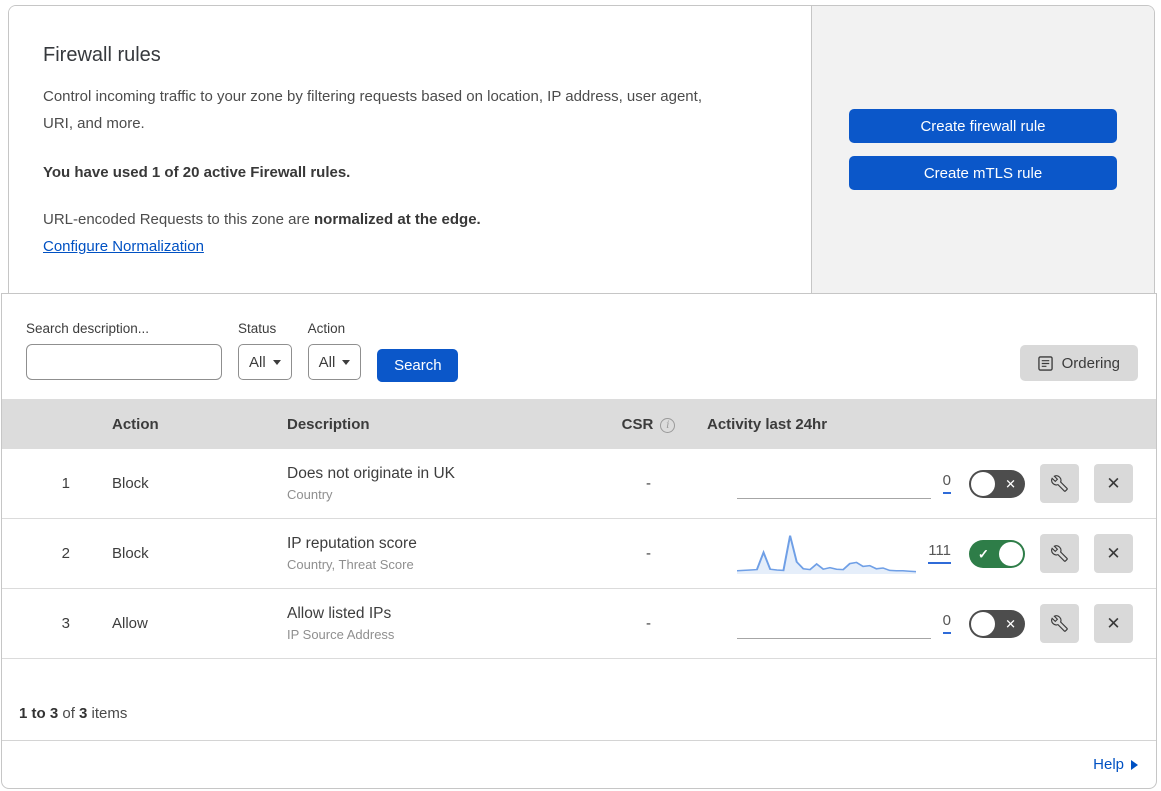 The image size is (1161, 791). I want to click on search-button: Search, so click(418, 365).